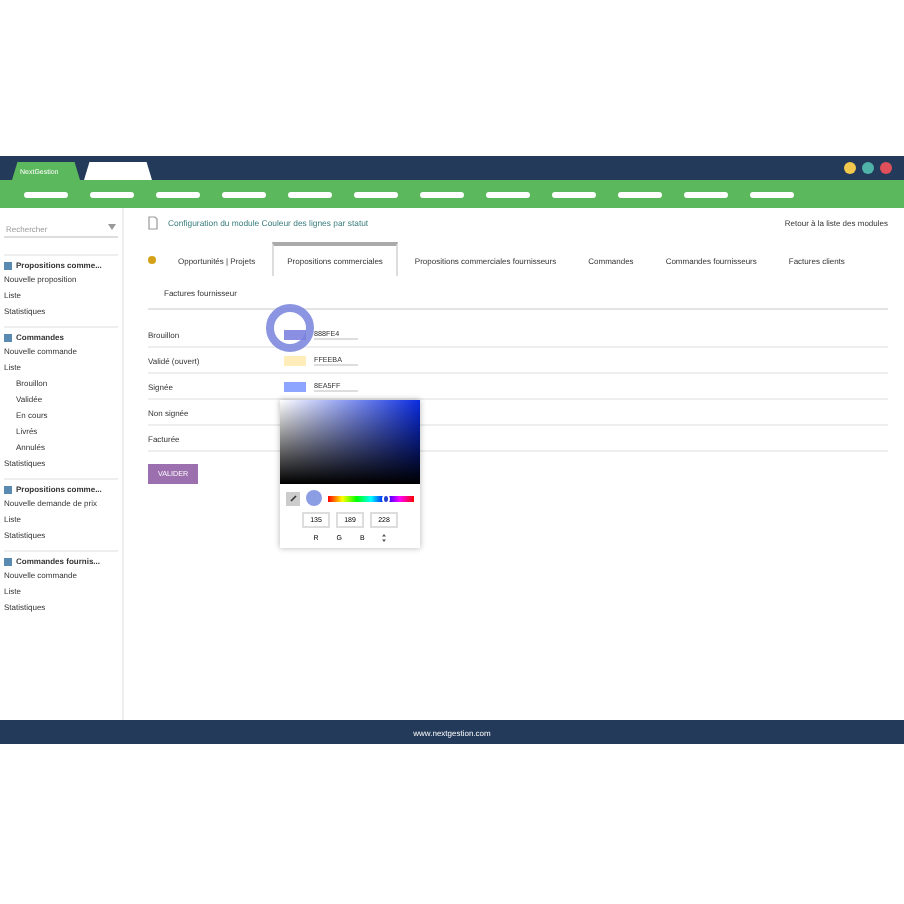 The width and height of the screenshot is (904, 904). Describe the element at coordinates (153, 223) in the screenshot. I see `document-icon` at that location.